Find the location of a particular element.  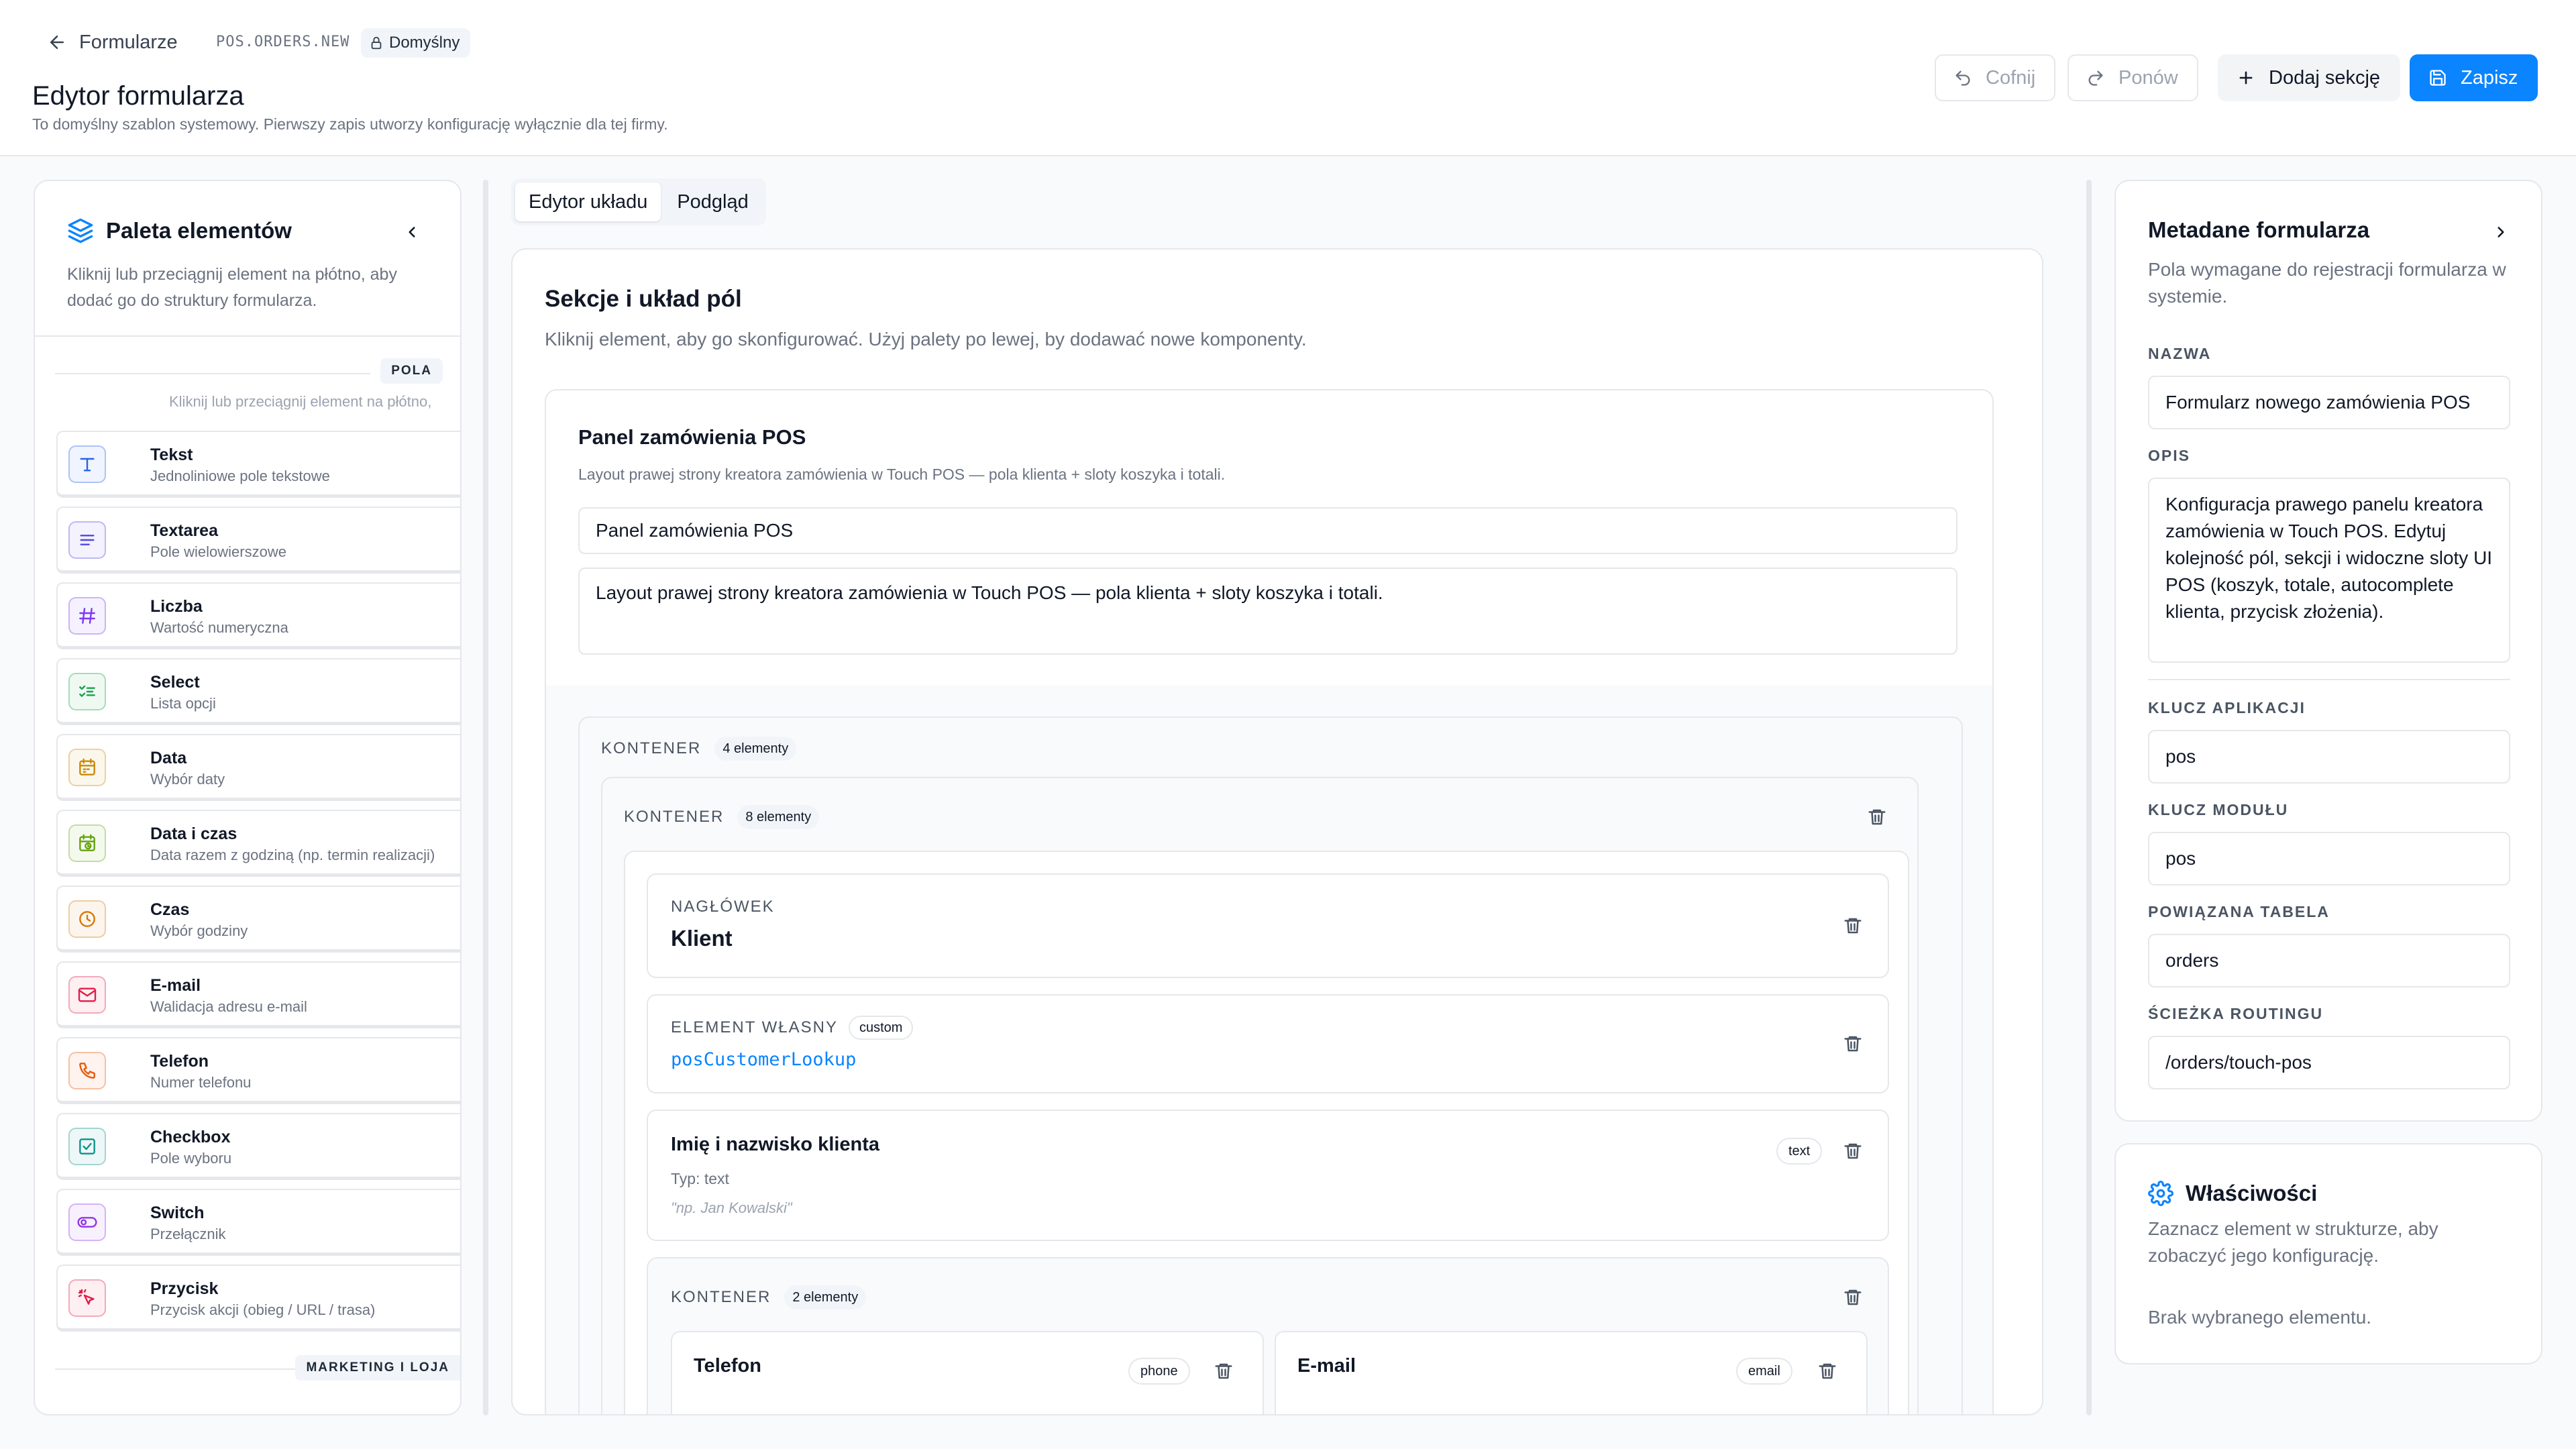

metadata-title: Metadane formularza is located at coordinates (2259, 229).